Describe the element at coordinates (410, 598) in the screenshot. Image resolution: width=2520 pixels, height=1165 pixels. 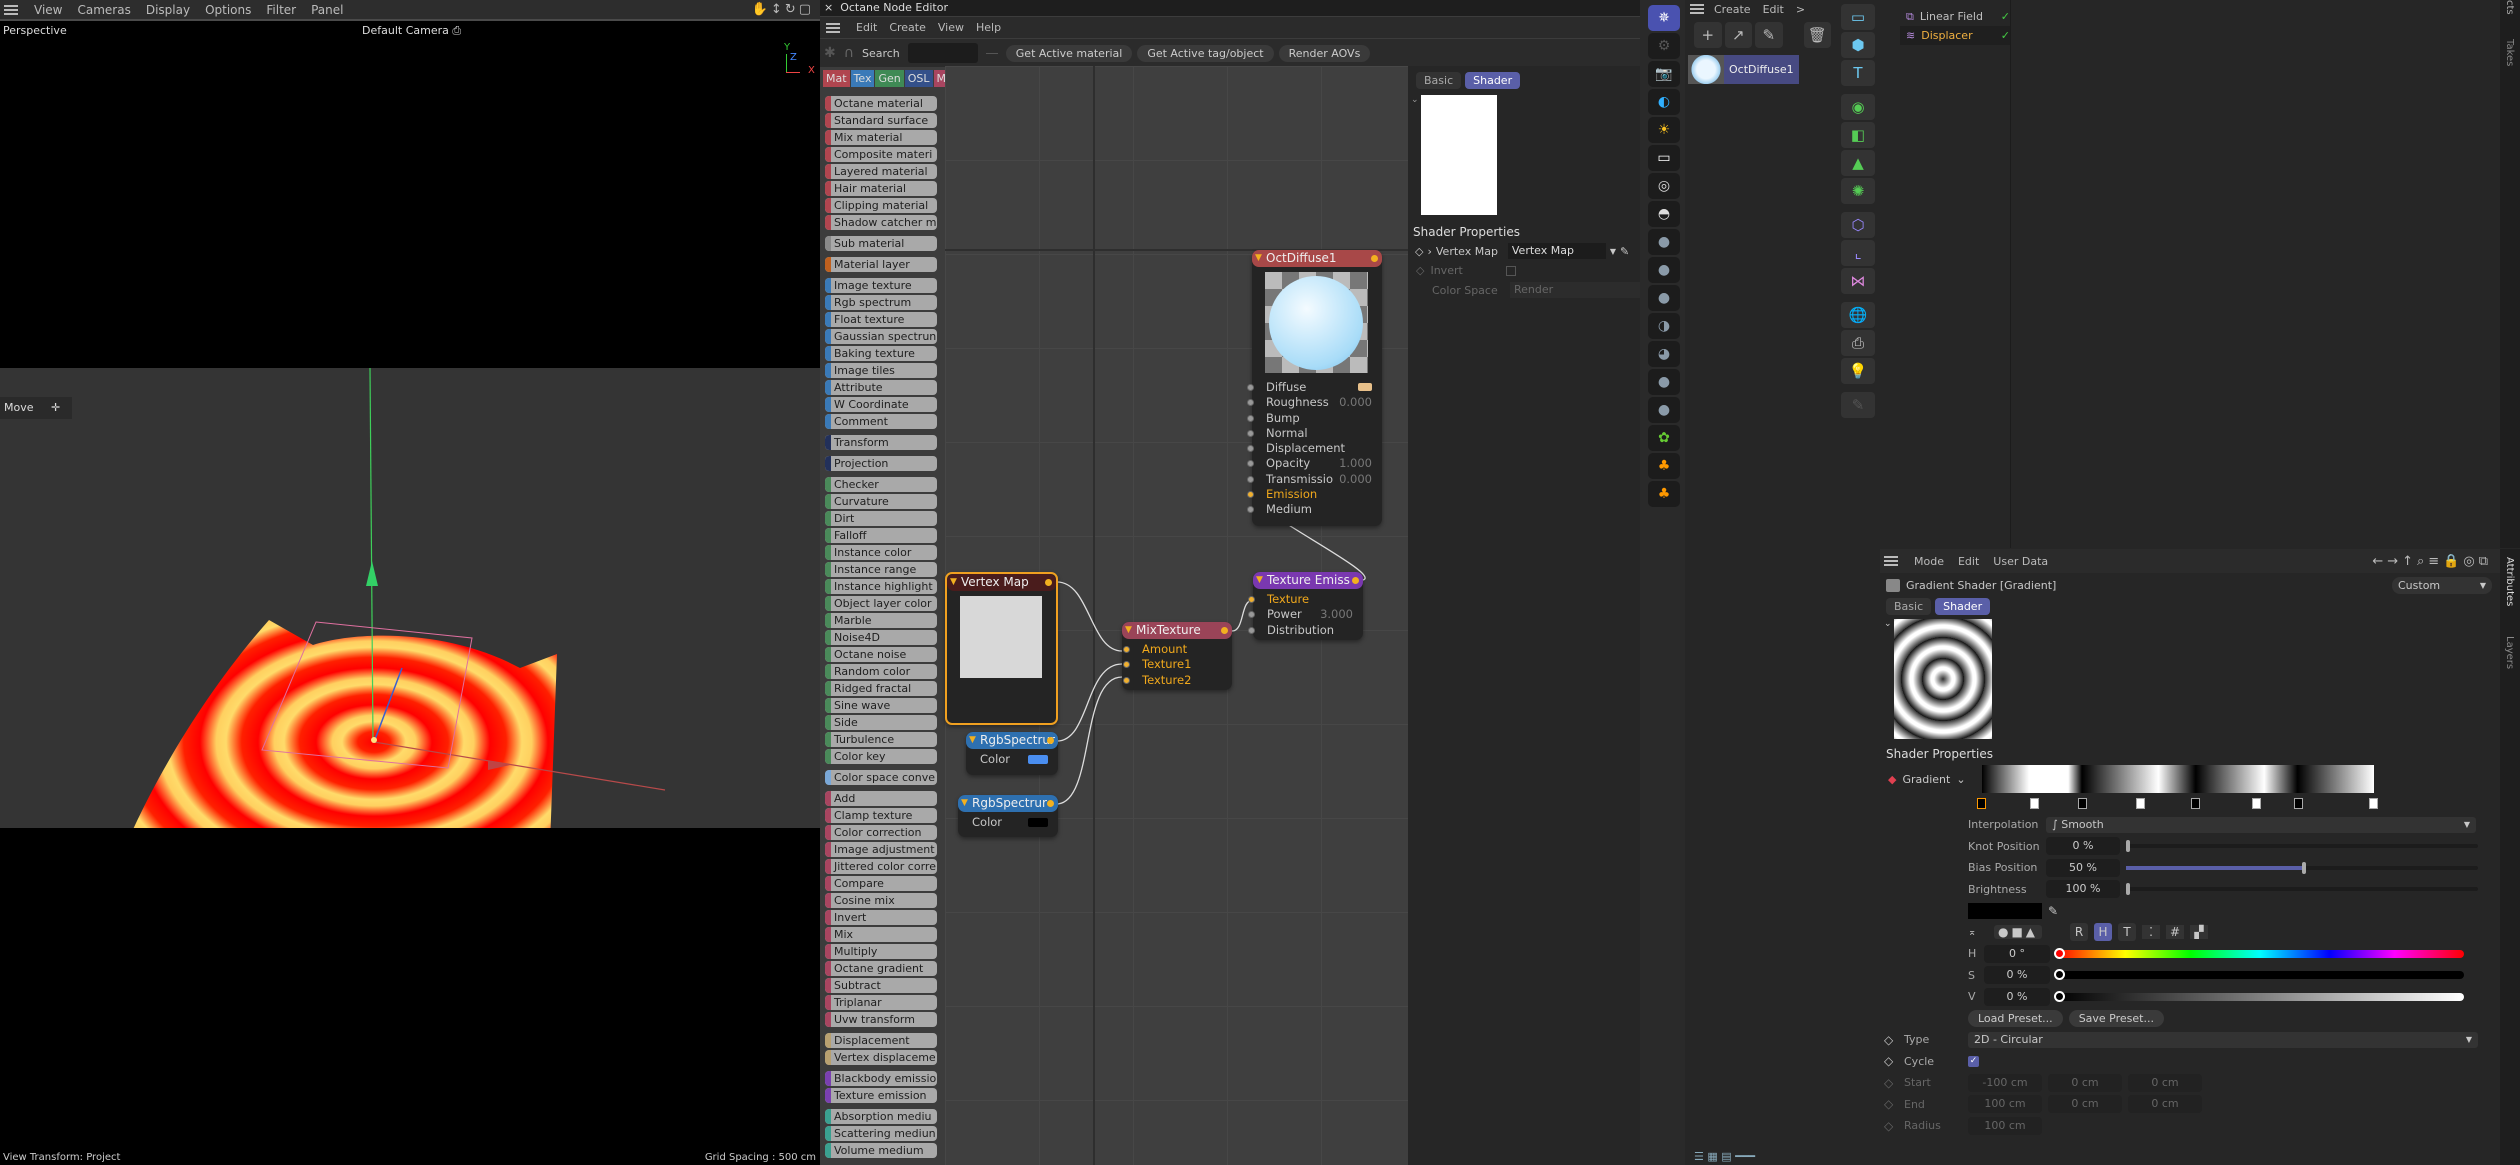
I see `viewport-canvas: Move ✛` at that location.